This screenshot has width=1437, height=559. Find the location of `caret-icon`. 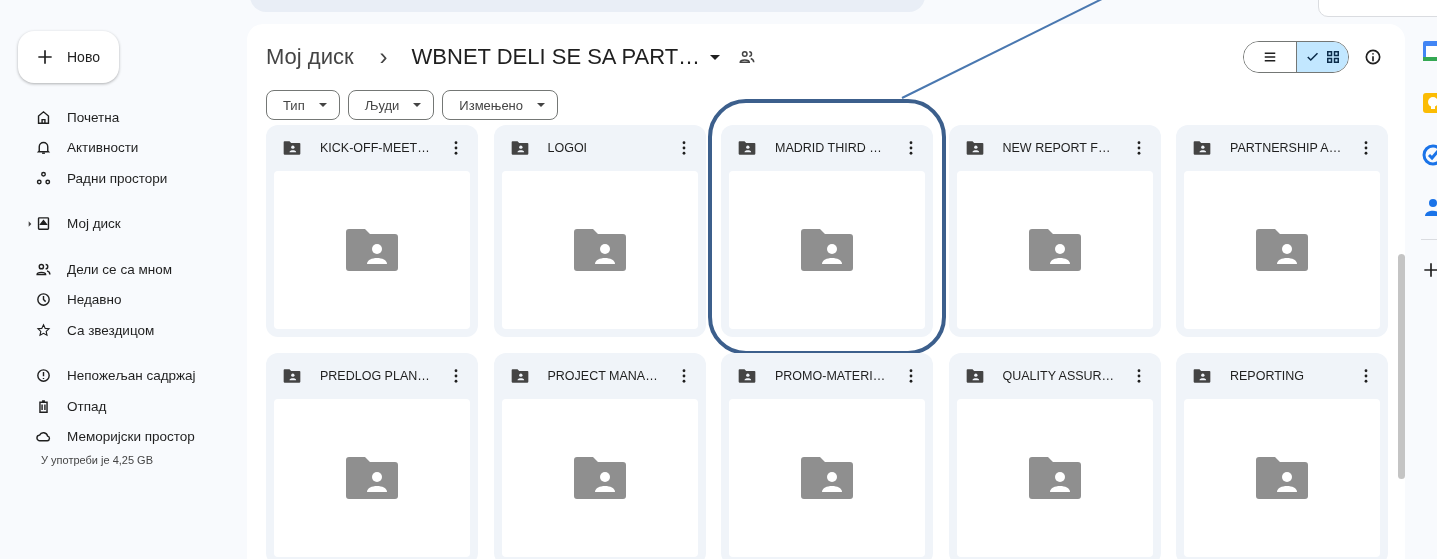

caret-icon is located at coordinates (30, 223).